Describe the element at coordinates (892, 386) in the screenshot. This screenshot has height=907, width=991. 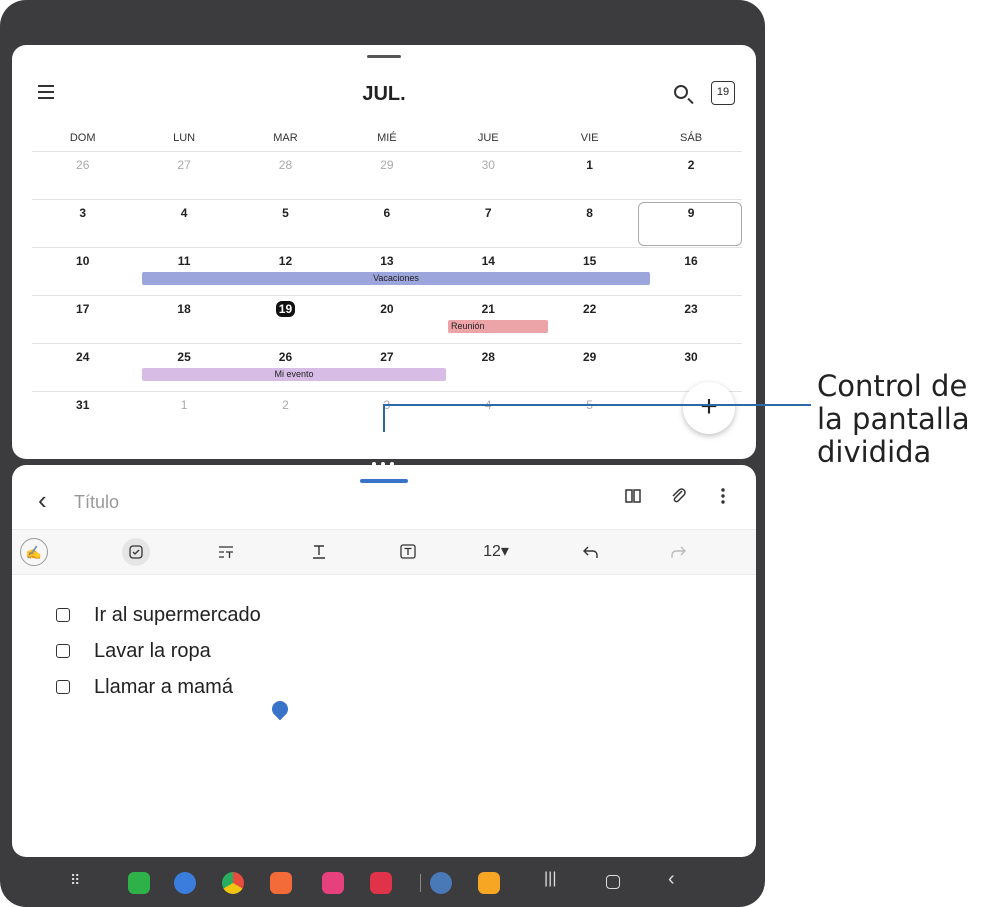
I see `callout-text: Control de` at that location.